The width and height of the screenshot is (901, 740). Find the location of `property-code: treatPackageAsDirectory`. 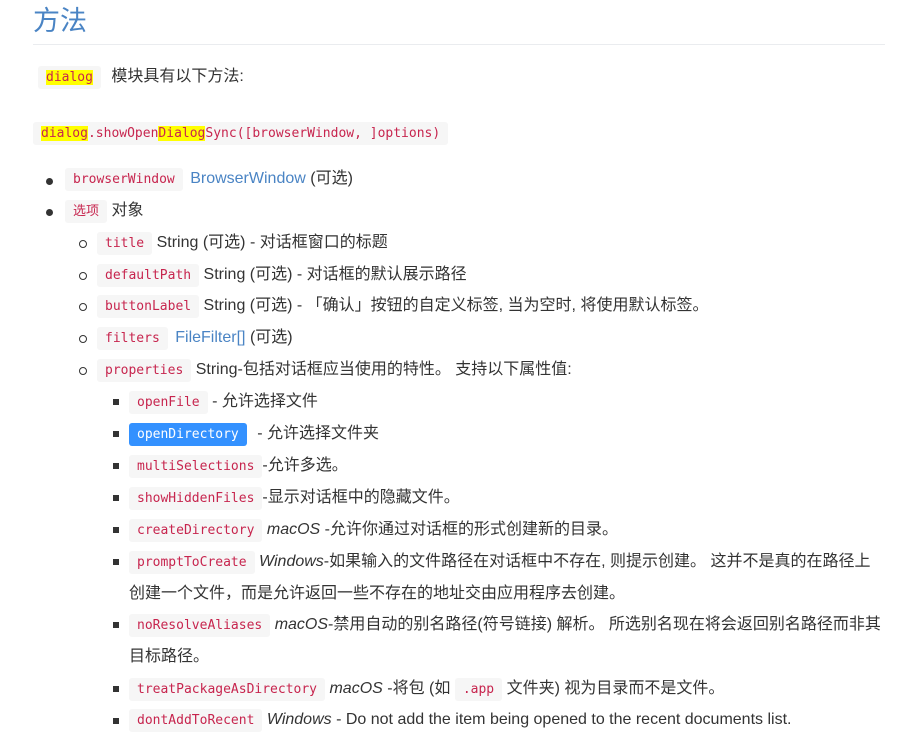

property-code: treatPackageAsDirectory is located at coordinates (227, 689).